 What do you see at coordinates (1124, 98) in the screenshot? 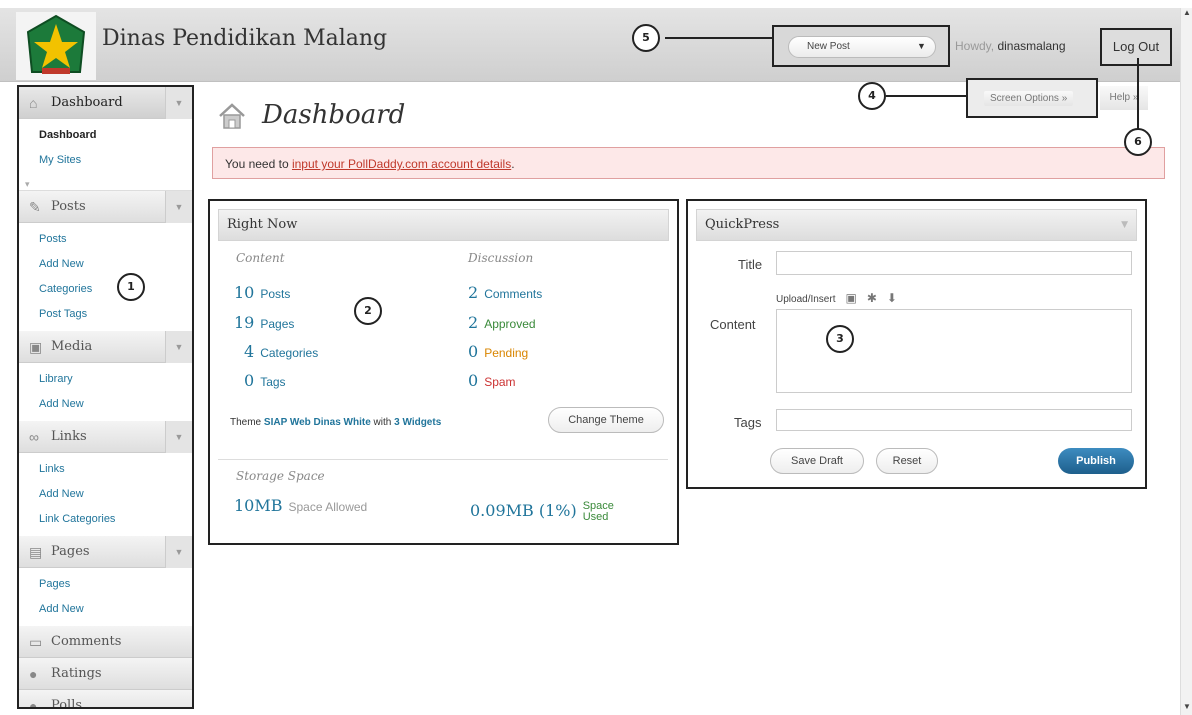
I see `help-button: Help »` at bounding box center [1124, 98].